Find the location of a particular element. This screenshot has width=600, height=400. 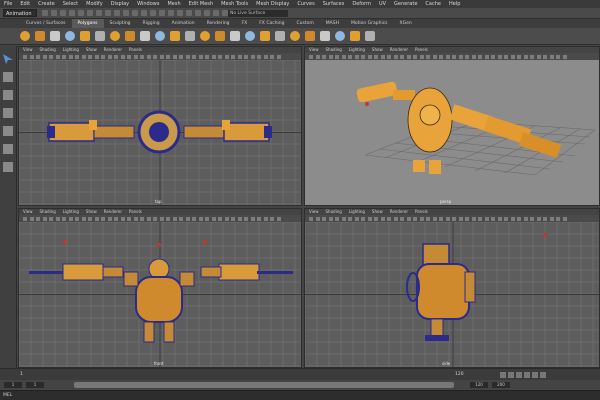

menu-generate: Generate is located at coordinates (405, 4).